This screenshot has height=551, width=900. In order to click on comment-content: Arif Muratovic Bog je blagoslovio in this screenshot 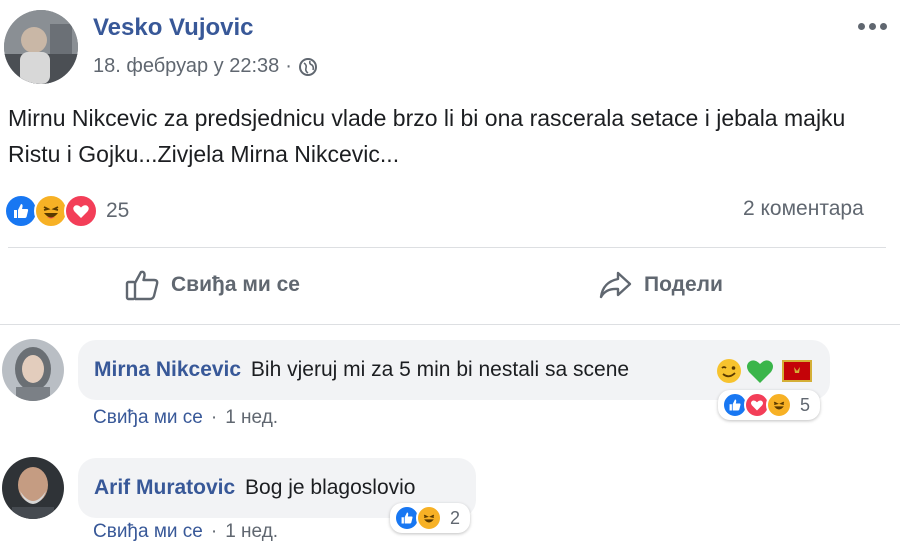, I will do `click(254, 488)`.